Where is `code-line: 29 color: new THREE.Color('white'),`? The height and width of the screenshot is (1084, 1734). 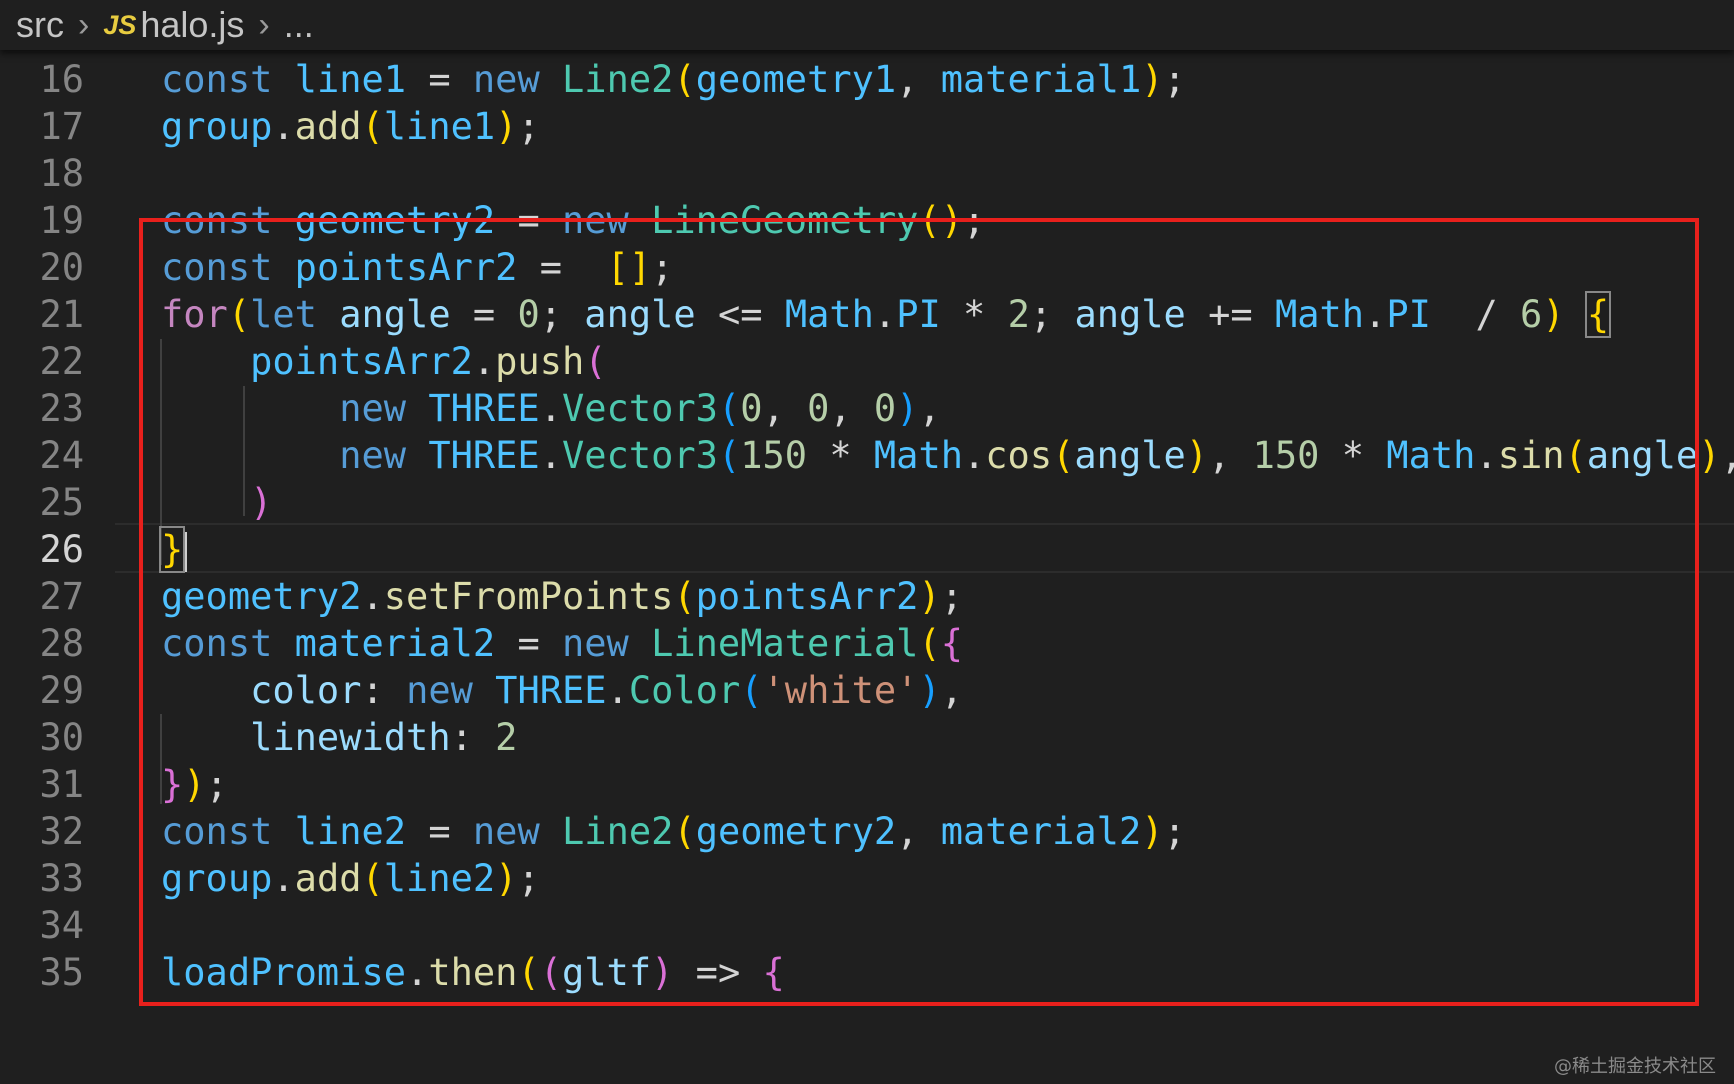
code-line: 29 color: new THREE.Color('white'), is located at coordinates (867, 691).